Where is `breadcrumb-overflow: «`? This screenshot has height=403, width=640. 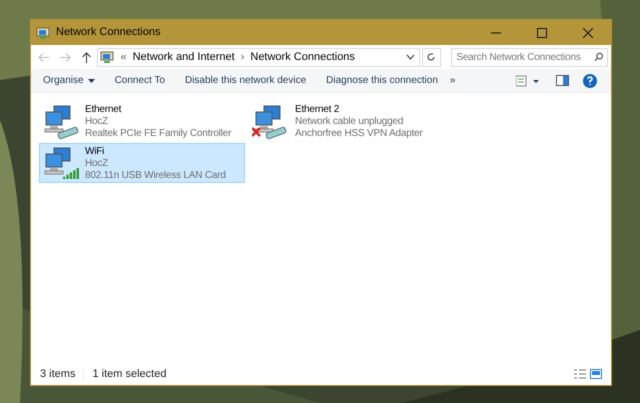 breadcrumb-overflow: « is located at coordinates (123, 57).